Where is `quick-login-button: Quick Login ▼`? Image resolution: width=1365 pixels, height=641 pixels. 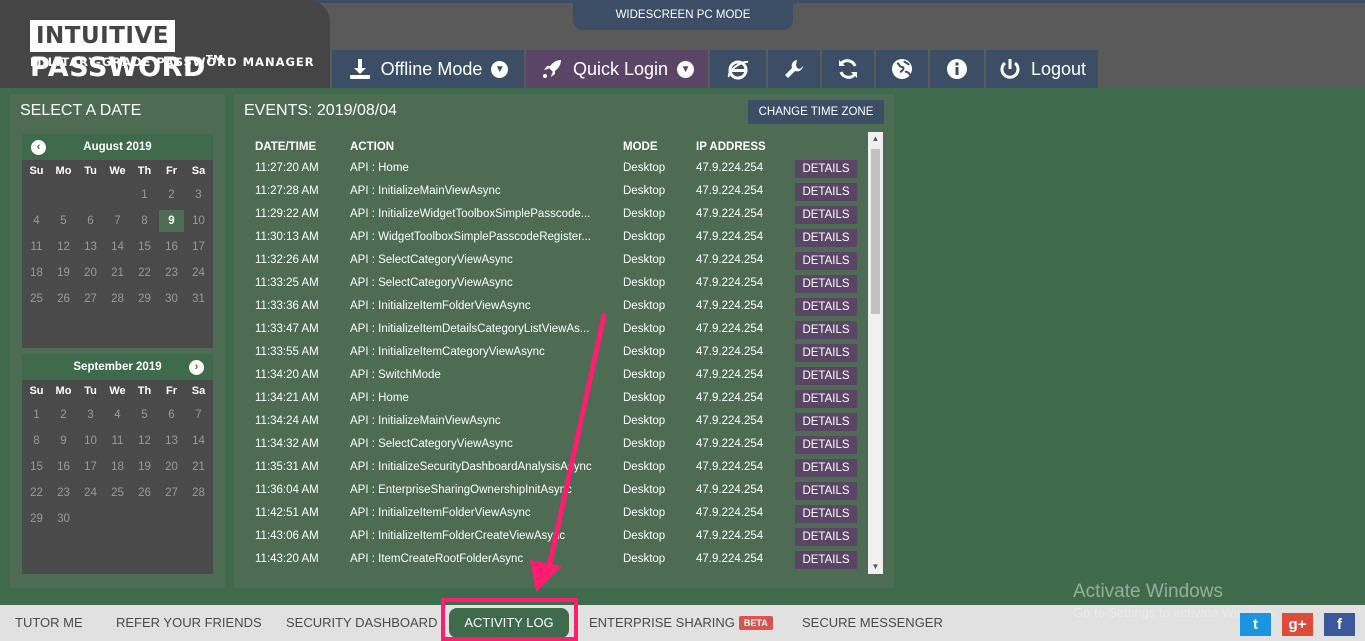 quick-login-button: Quick Login ▼ is located at coordinates (618, 69).